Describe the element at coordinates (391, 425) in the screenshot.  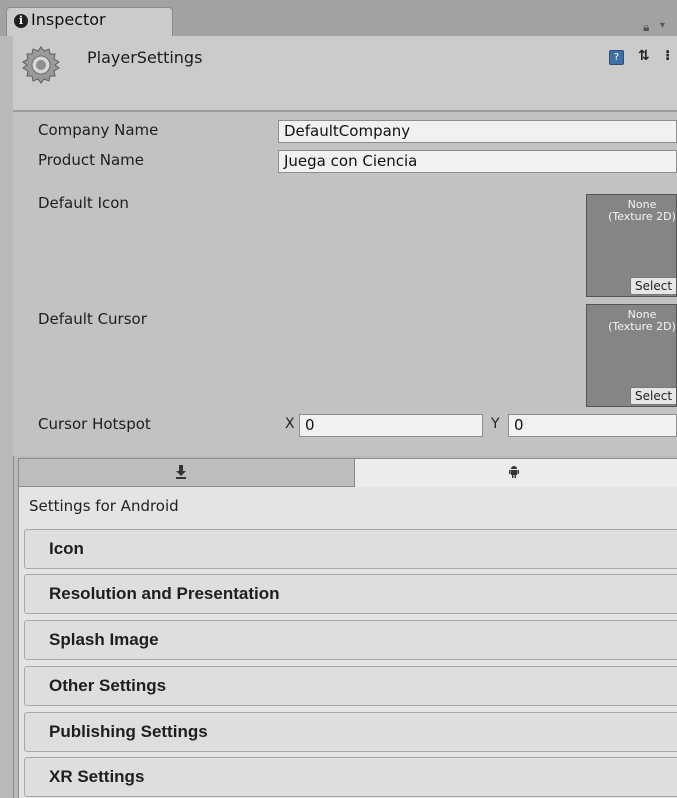
I see `hotspot-x-field: 0` at that location.